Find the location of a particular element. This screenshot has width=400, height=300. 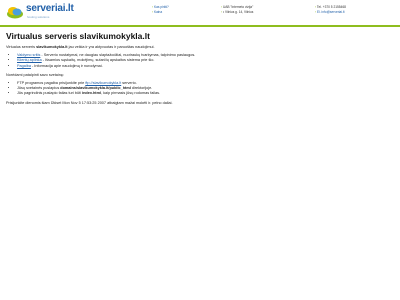

contact-phone: Tel. +370 5 2155468 is located at coordinates (330, 7).